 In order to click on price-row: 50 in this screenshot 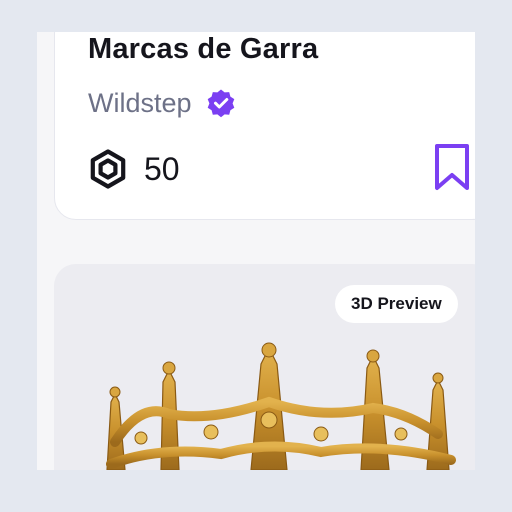, I will do `click(134, 169)`.